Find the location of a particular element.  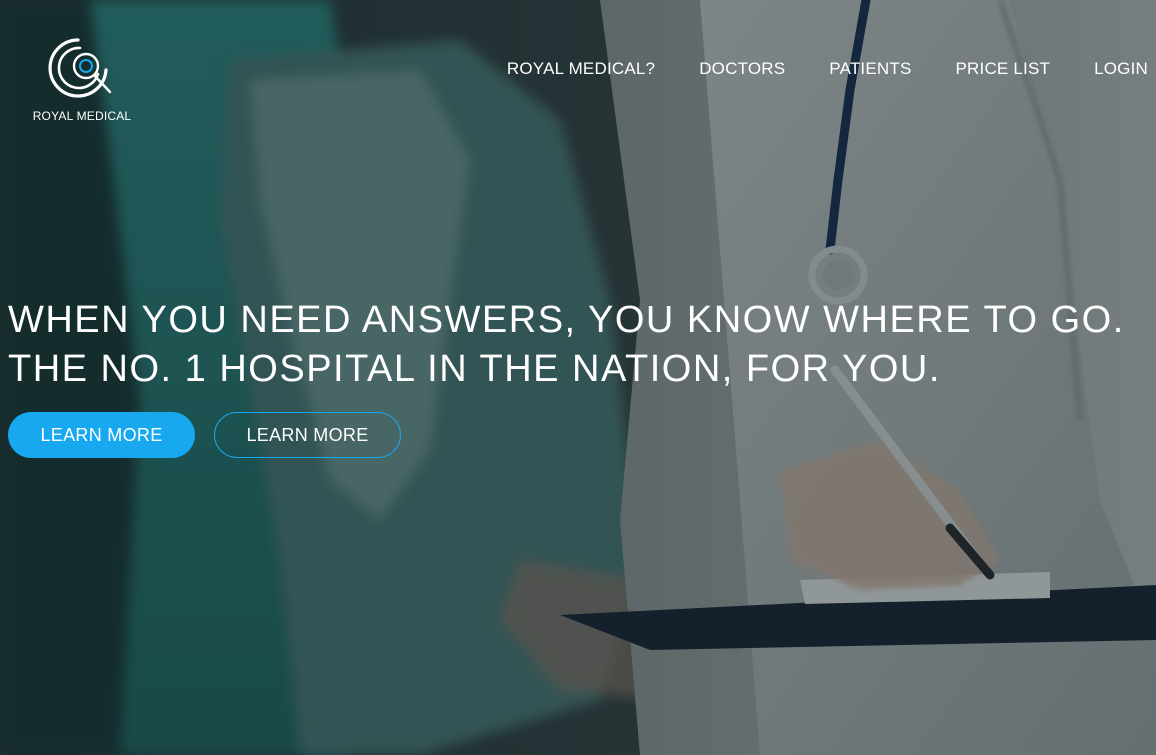

brand-logo: ROYAL MEDICAL is located at coordinates (82, 82).